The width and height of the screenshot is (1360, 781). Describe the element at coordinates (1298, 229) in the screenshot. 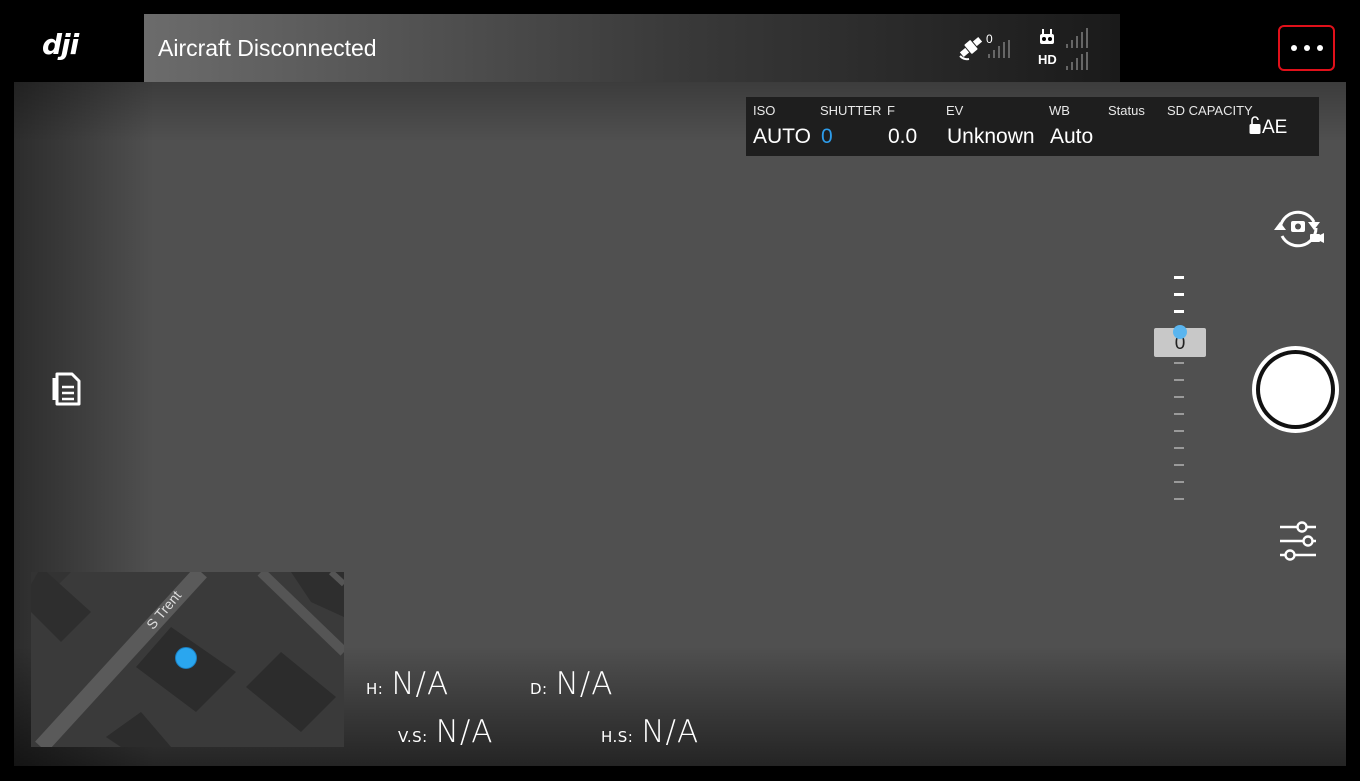

I see `camera-switch-icon` at that location.